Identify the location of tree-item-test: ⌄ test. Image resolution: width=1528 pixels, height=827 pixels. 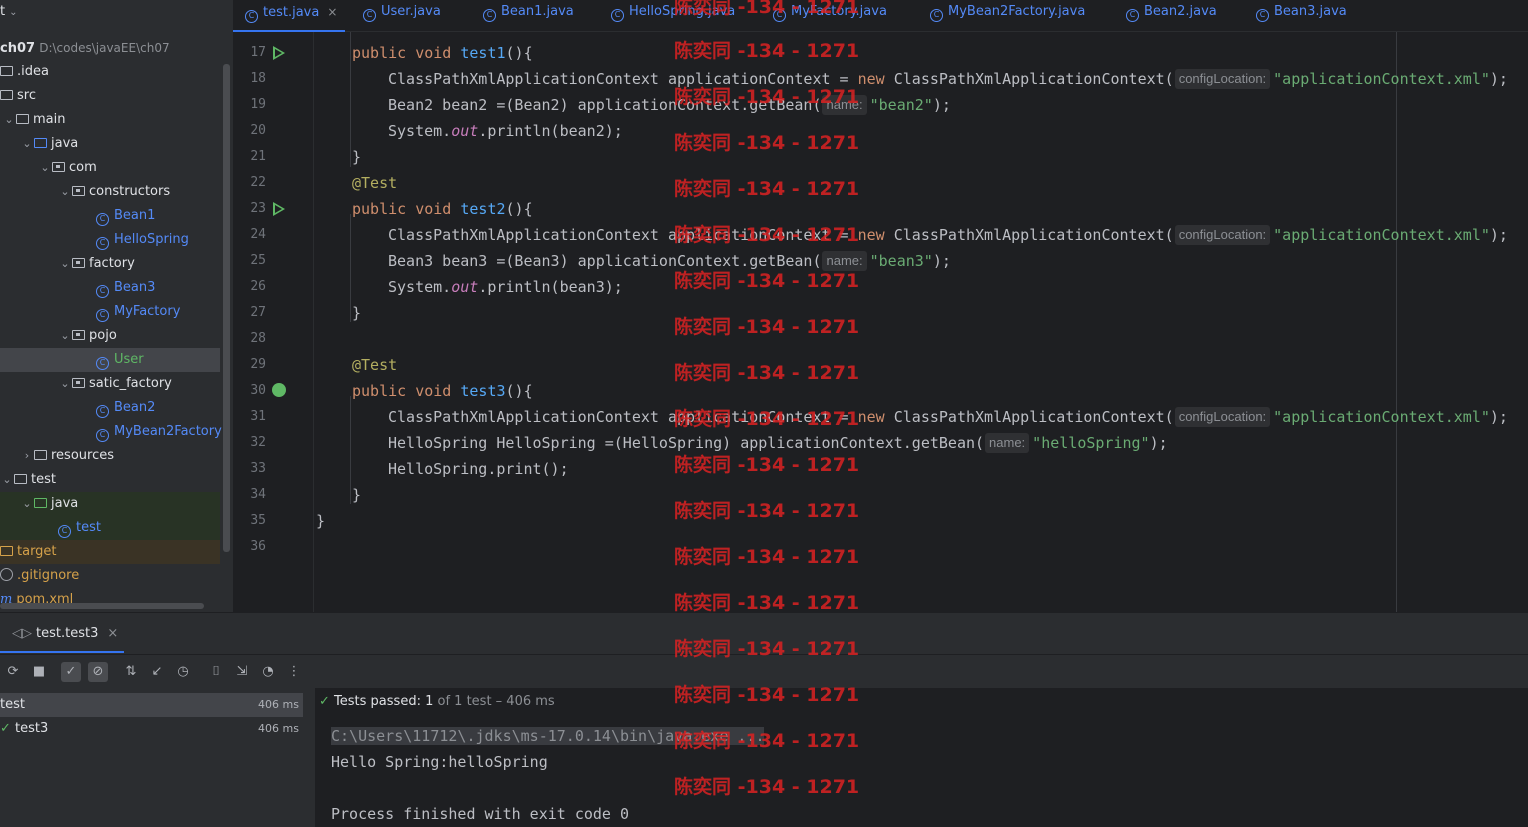
(110, 480).